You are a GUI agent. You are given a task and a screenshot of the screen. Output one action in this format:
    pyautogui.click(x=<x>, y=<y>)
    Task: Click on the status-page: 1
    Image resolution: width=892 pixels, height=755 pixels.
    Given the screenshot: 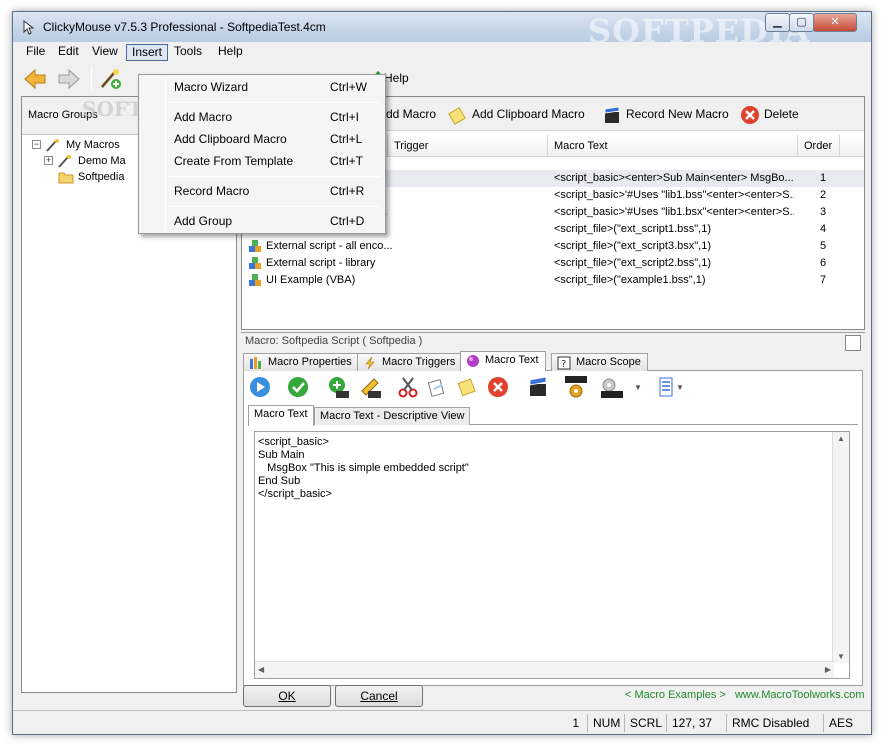 What is the action you would take?
    pyautogui.click(x=575, y=723)
    